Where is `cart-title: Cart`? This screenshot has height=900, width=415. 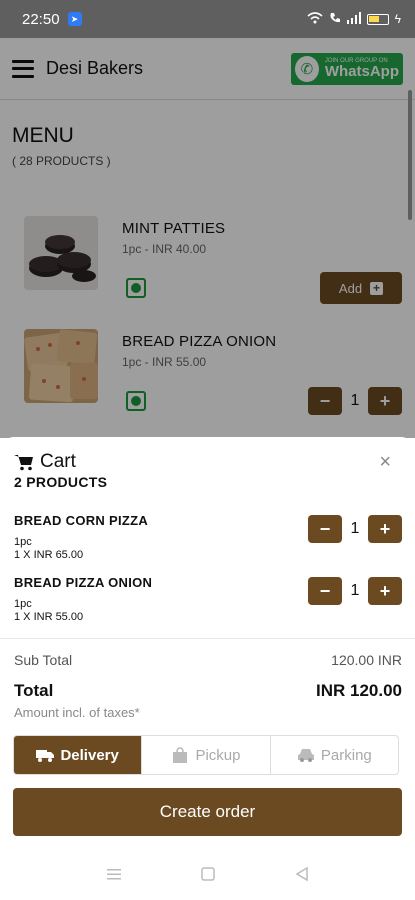
cart-title: Cart is located at coordinates (58, 461).